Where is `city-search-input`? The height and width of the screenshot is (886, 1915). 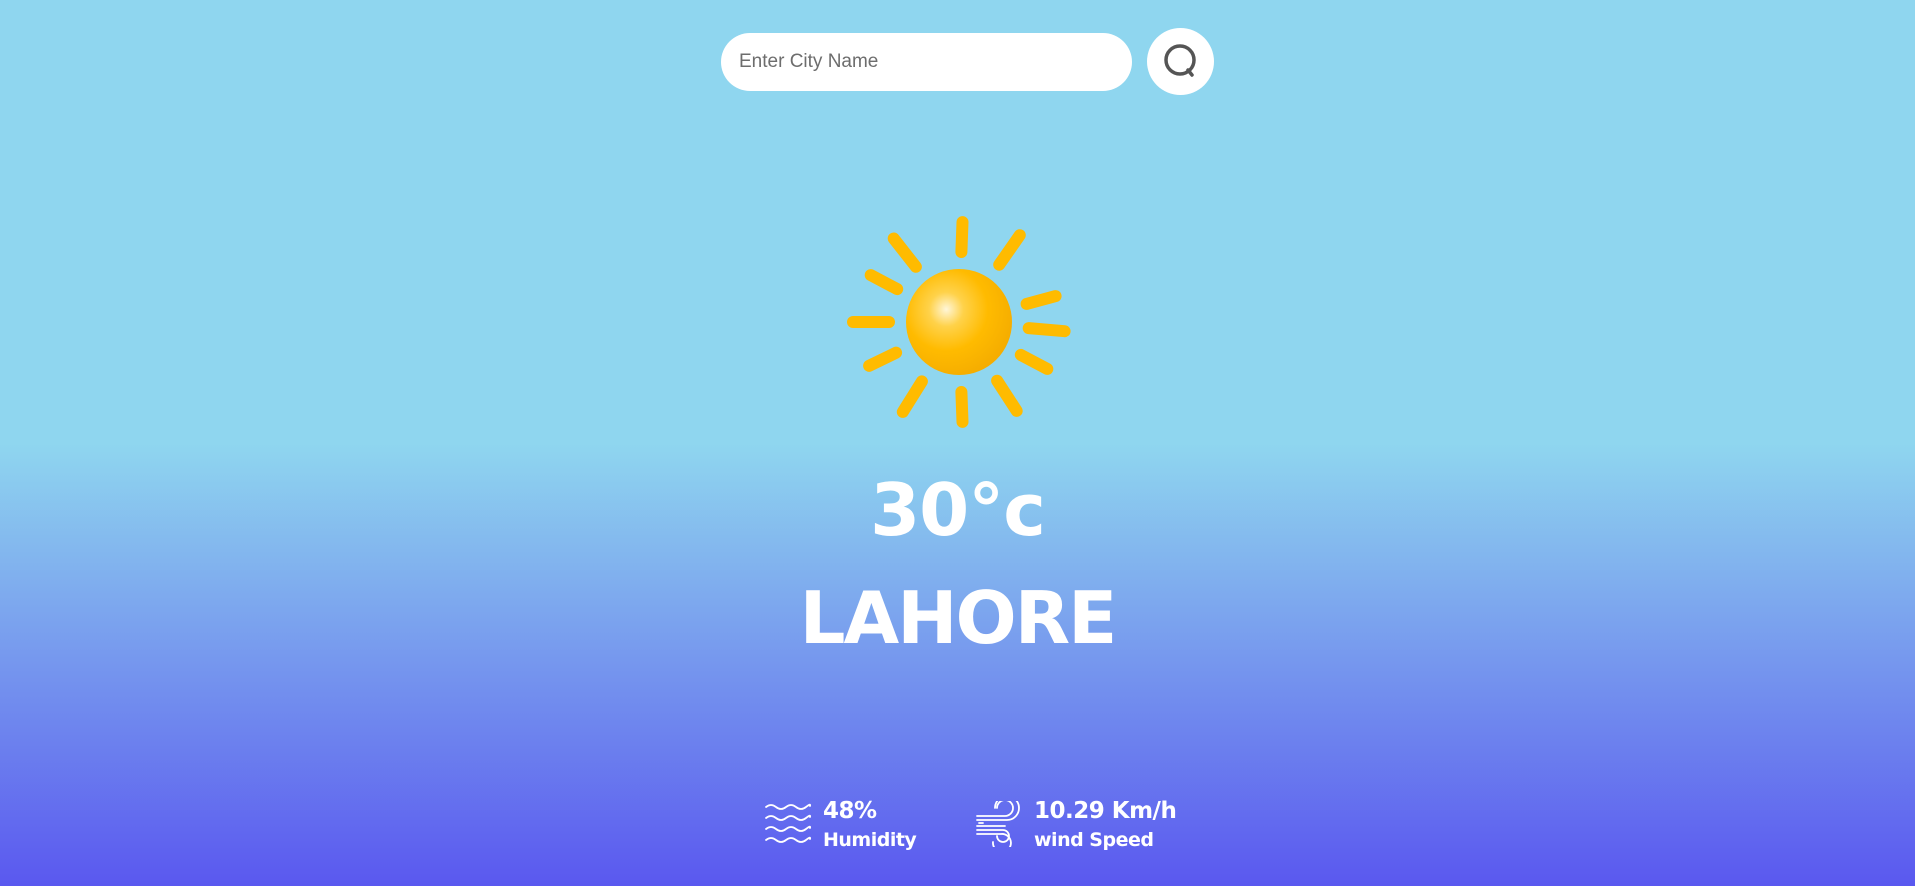
city-search-input is located at coordinates (926, 62).